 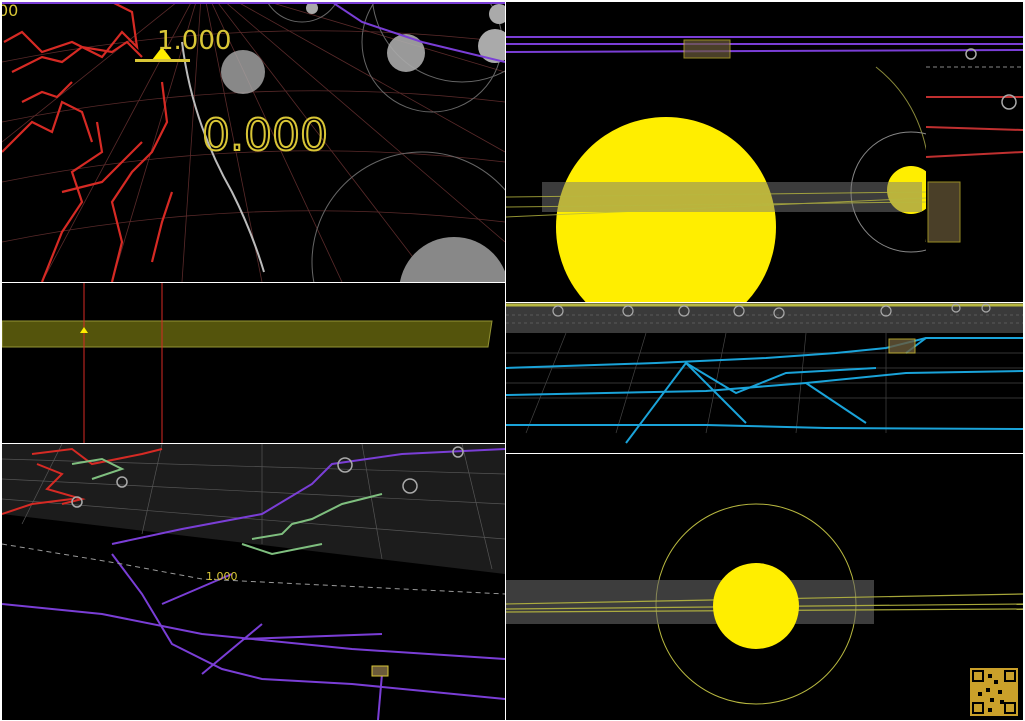 What do you see at coordinates (10, 11) in the screenshot?
I see `corner-label: 00` at bounding box center [10, 11].